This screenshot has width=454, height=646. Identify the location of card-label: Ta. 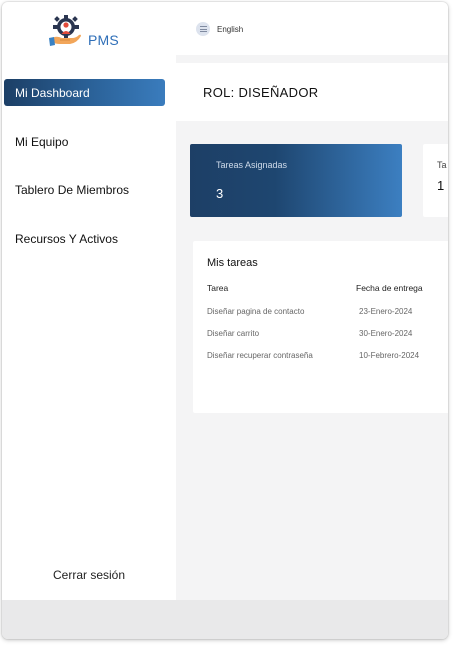
(442, 165).